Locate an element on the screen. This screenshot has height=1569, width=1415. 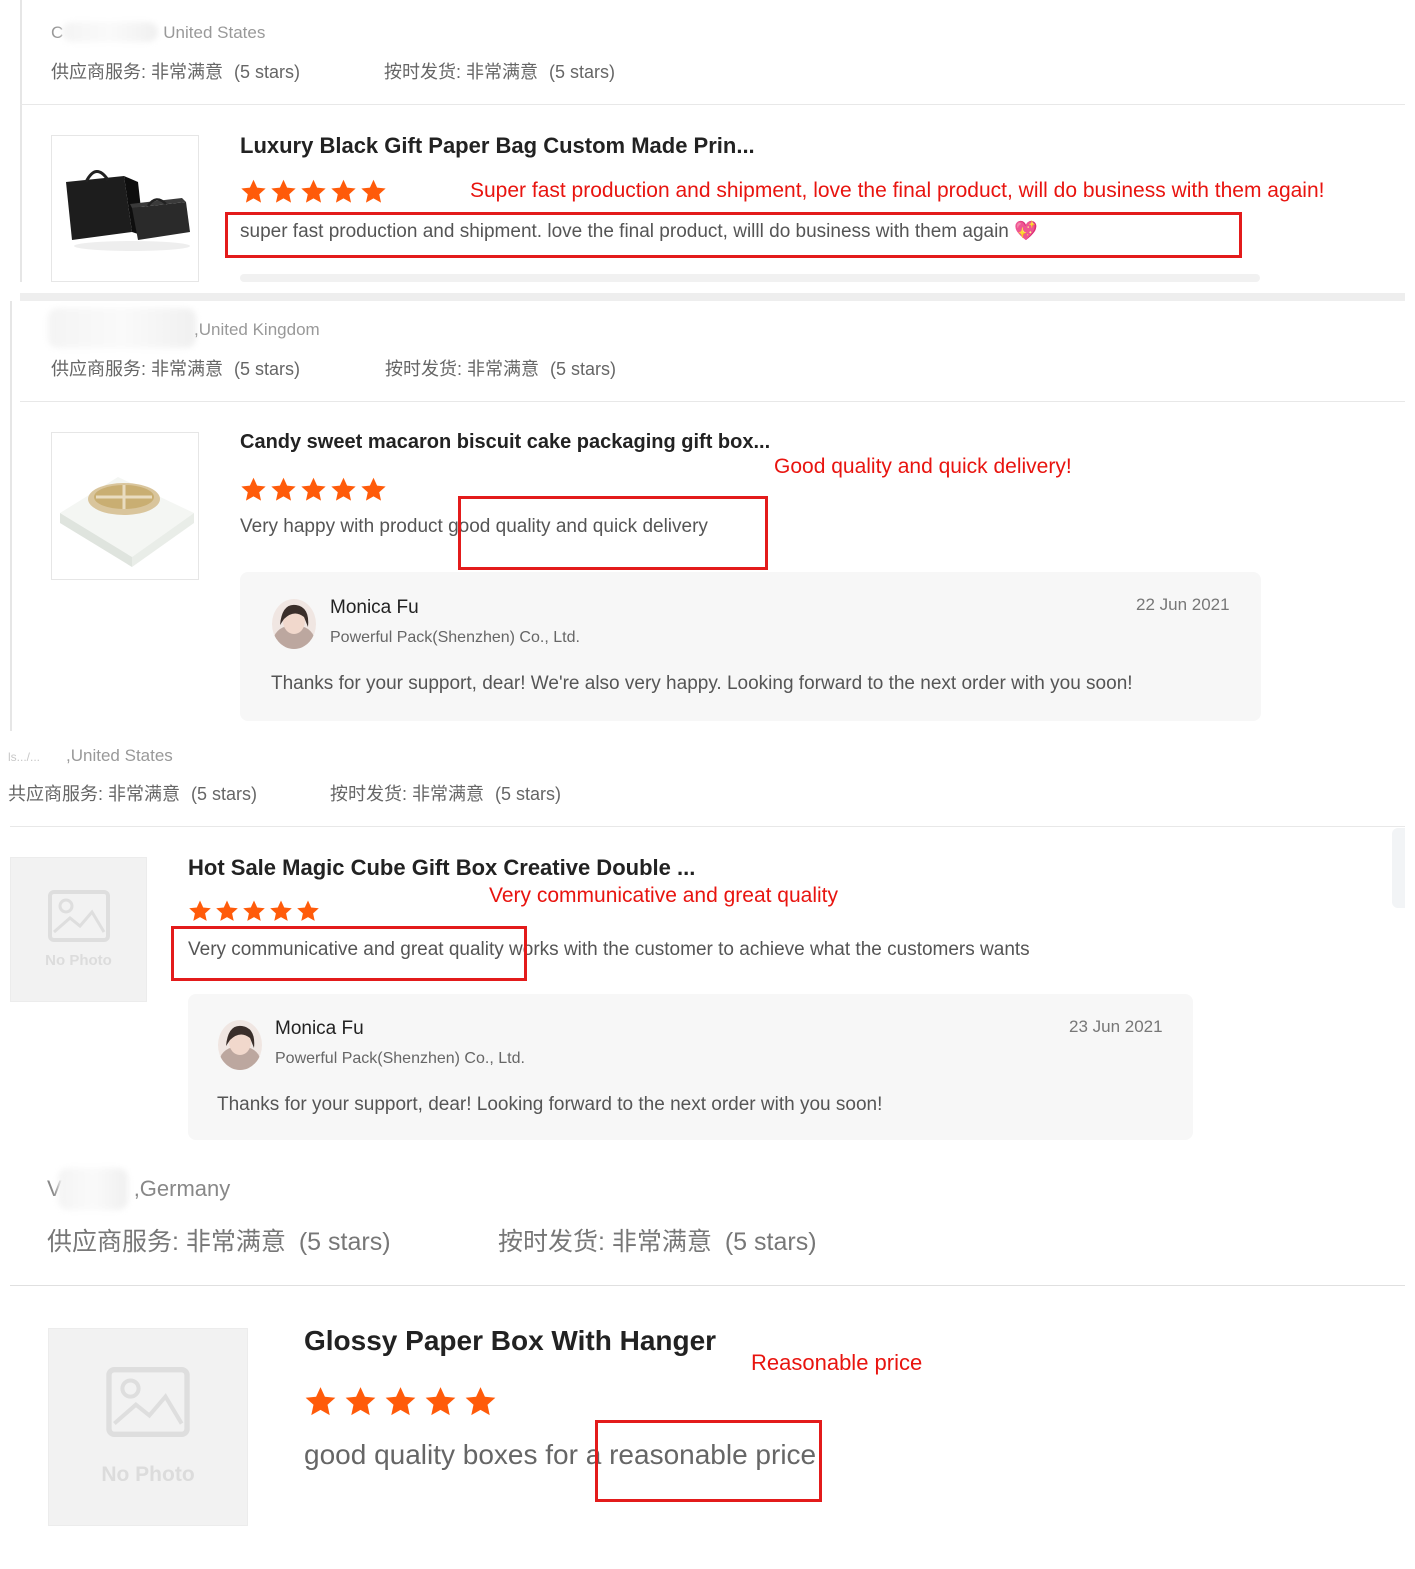
product-title: Glossy Paper Box With Hanger is located at coordinates (510, 1341).